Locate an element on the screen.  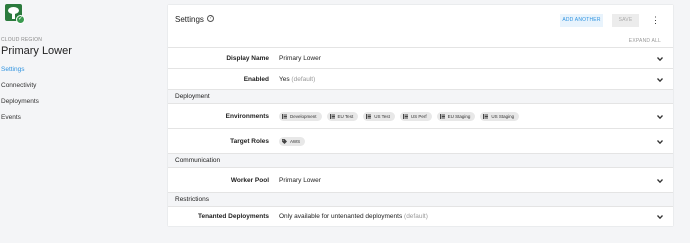
add-another-button: ADD ANOTHER is located at coordinates (581, 20).